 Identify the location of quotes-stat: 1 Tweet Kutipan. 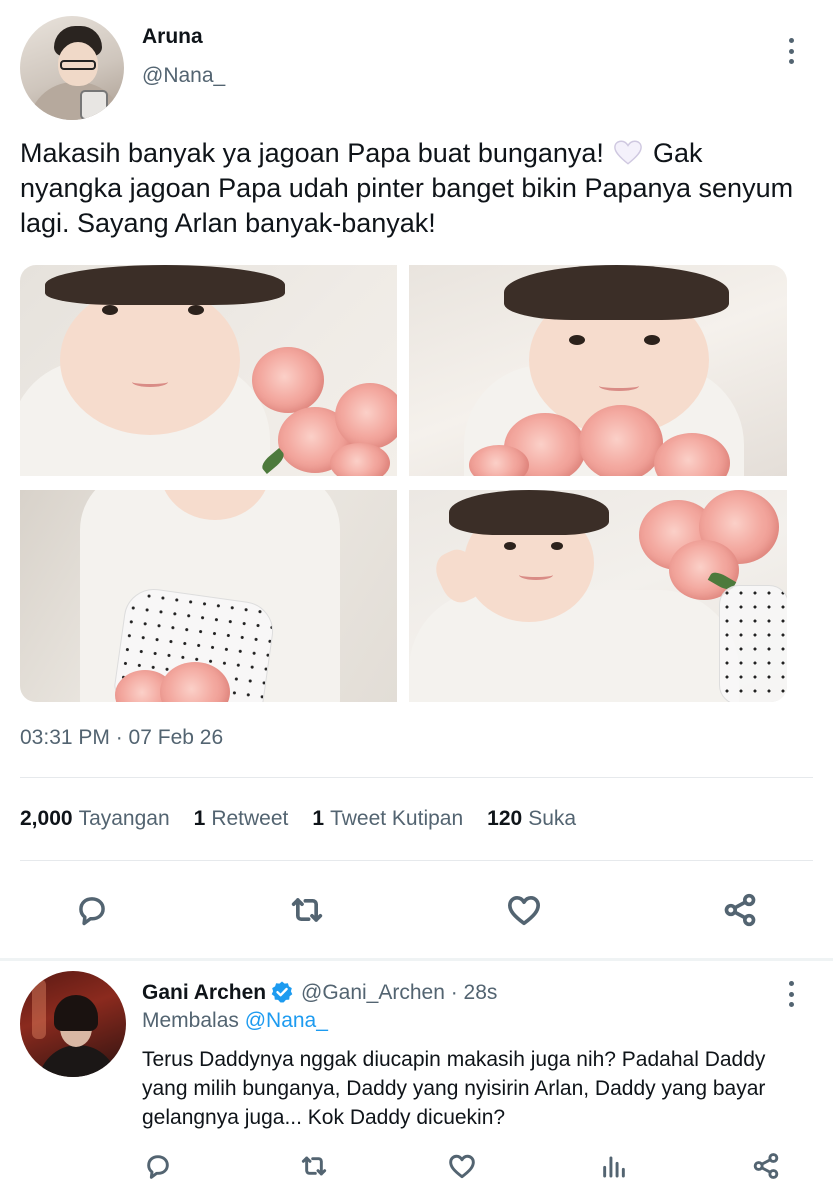
(387, 819).